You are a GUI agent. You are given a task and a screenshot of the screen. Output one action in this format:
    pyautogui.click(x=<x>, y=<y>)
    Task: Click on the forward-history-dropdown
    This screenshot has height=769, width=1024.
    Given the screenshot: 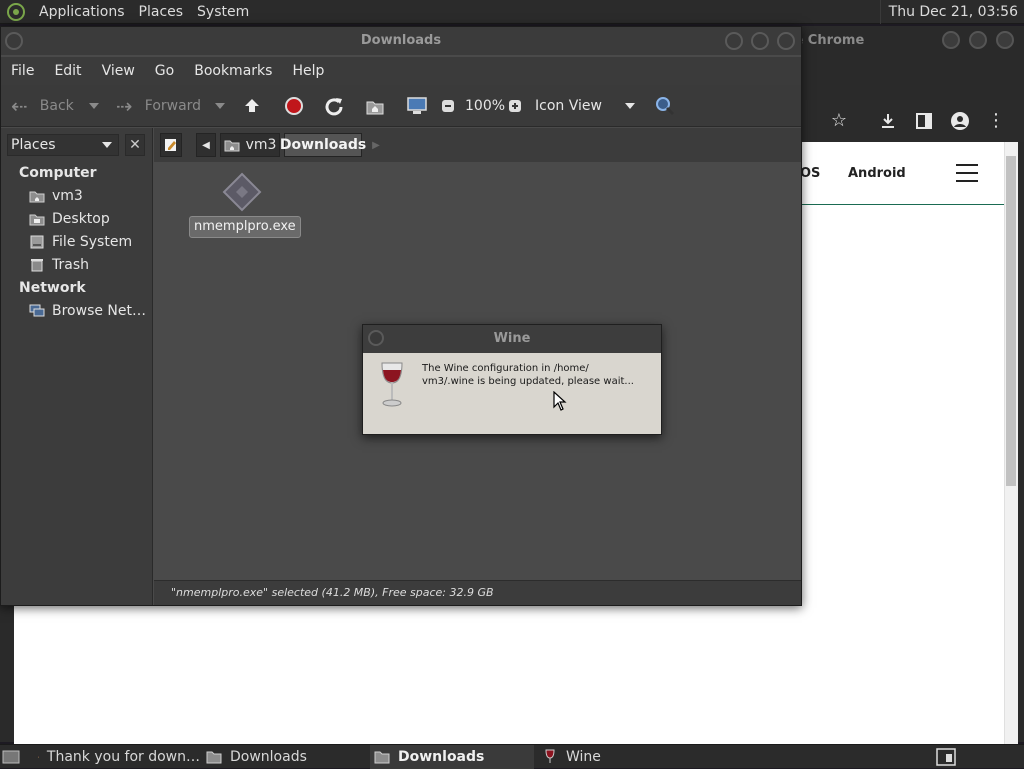 What is the action you would take?
    pyautogui.click(x=220, y=106)
    